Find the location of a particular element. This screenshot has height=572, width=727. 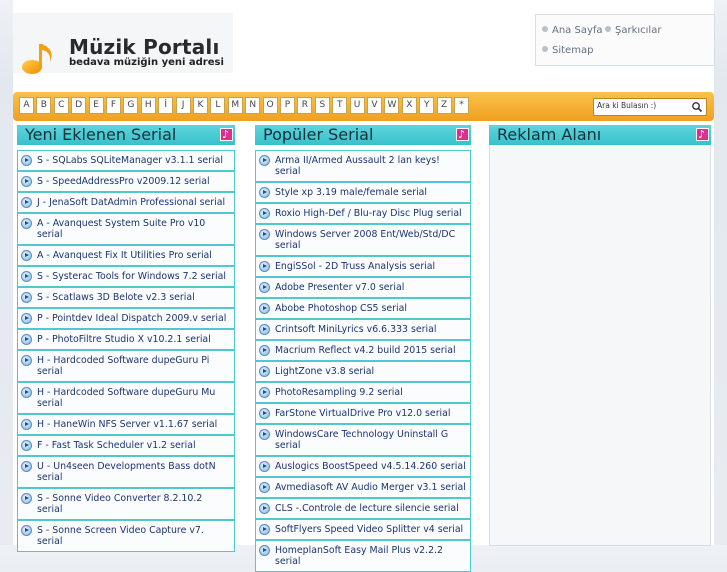

item-link: LightZone v3.8 serial is located at coordinates (370, 371).